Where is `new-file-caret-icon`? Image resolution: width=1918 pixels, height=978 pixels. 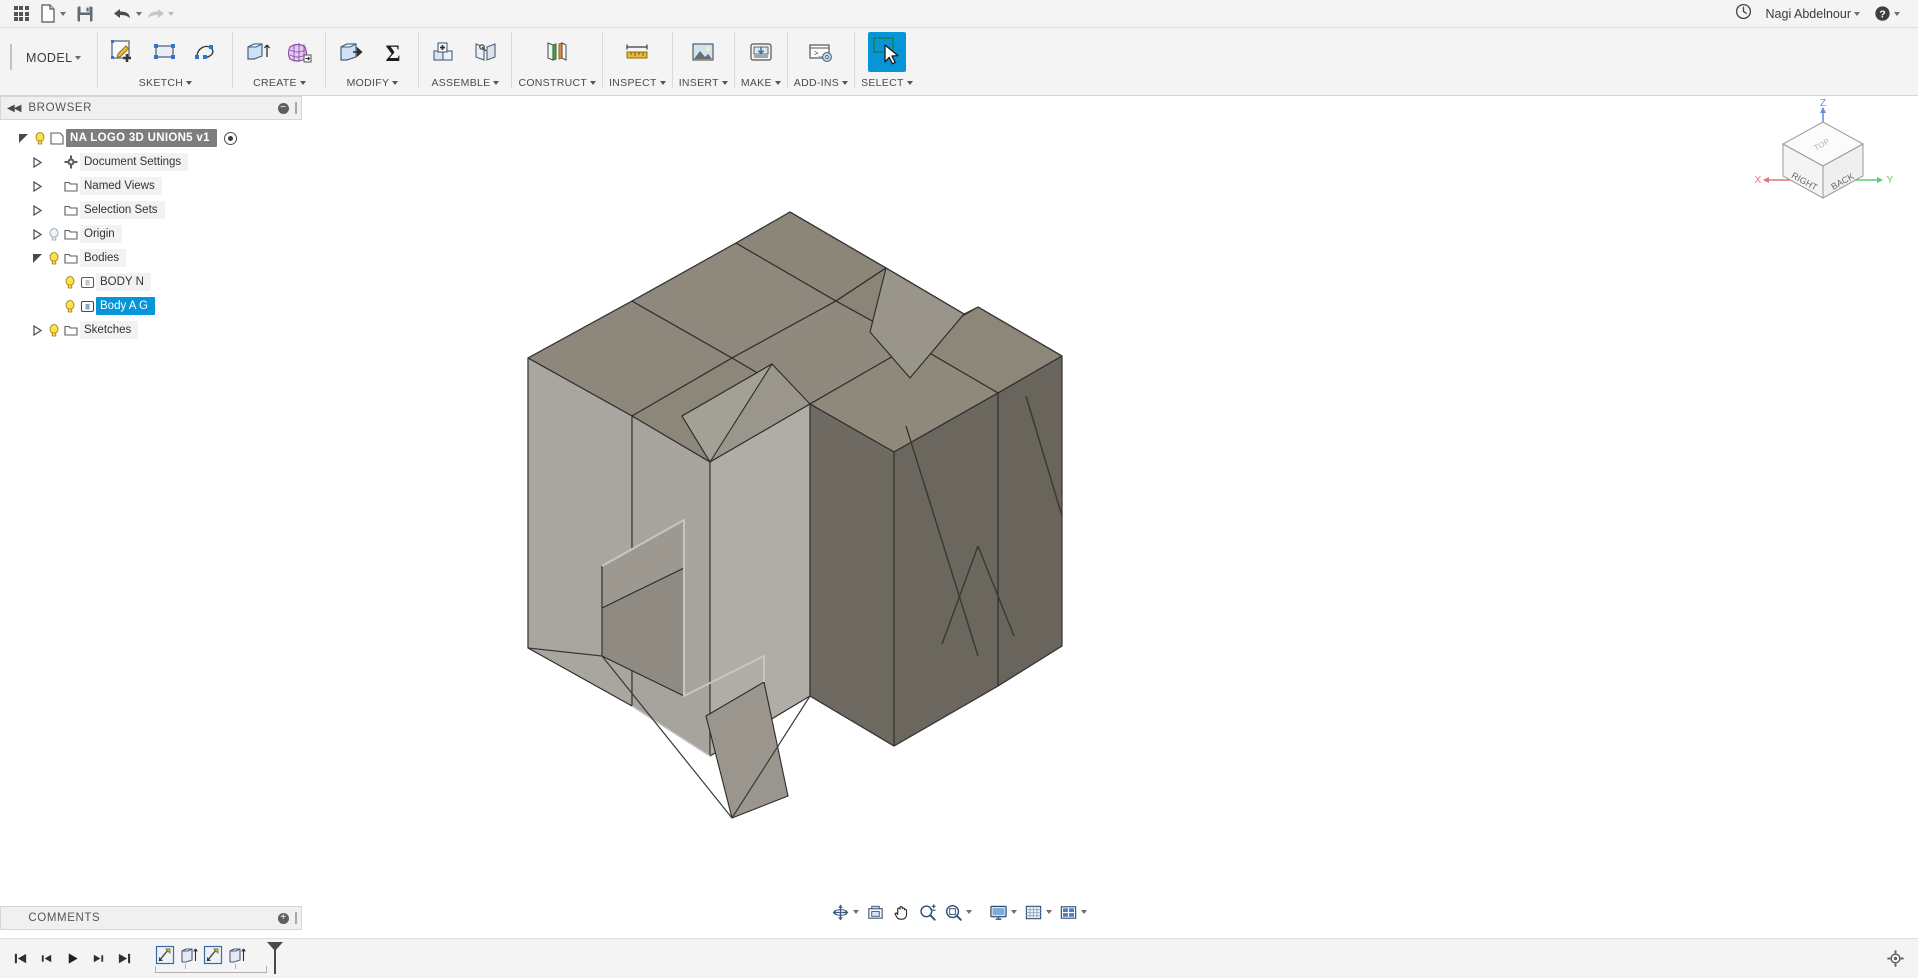 new-file-caret-icon is located at coordinates (63, 13).